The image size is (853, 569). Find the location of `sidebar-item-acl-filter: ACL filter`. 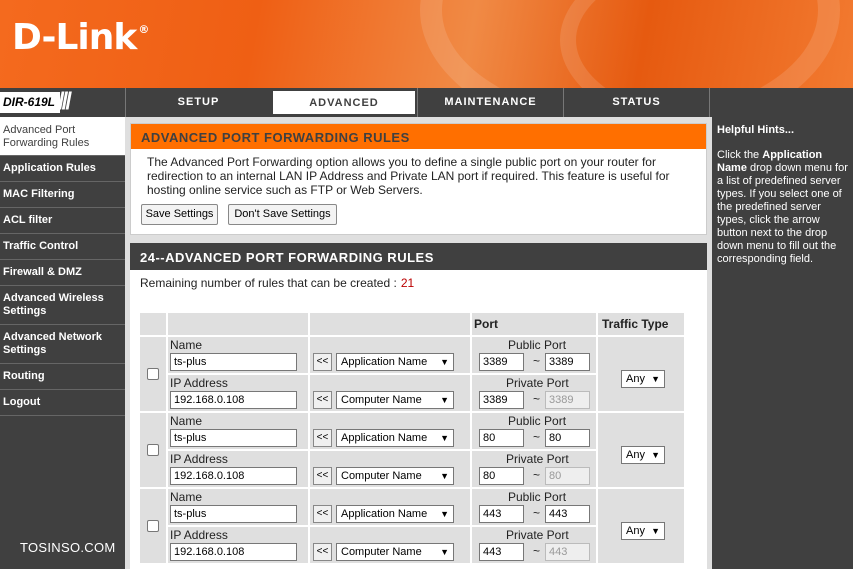

sidebar-item-acl-filter: ACL filter is located at coordinates (62, 221).